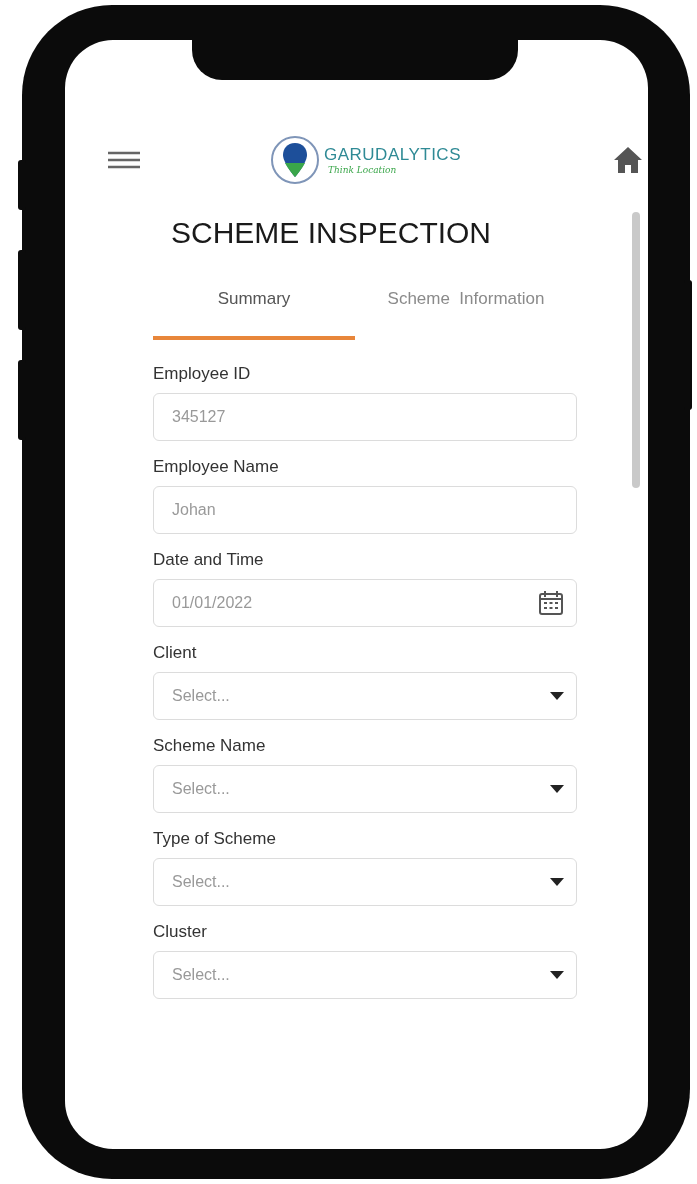  Describe the element at coordinates (124, 160) in the screenshot. I see `menu-icon` at that location.